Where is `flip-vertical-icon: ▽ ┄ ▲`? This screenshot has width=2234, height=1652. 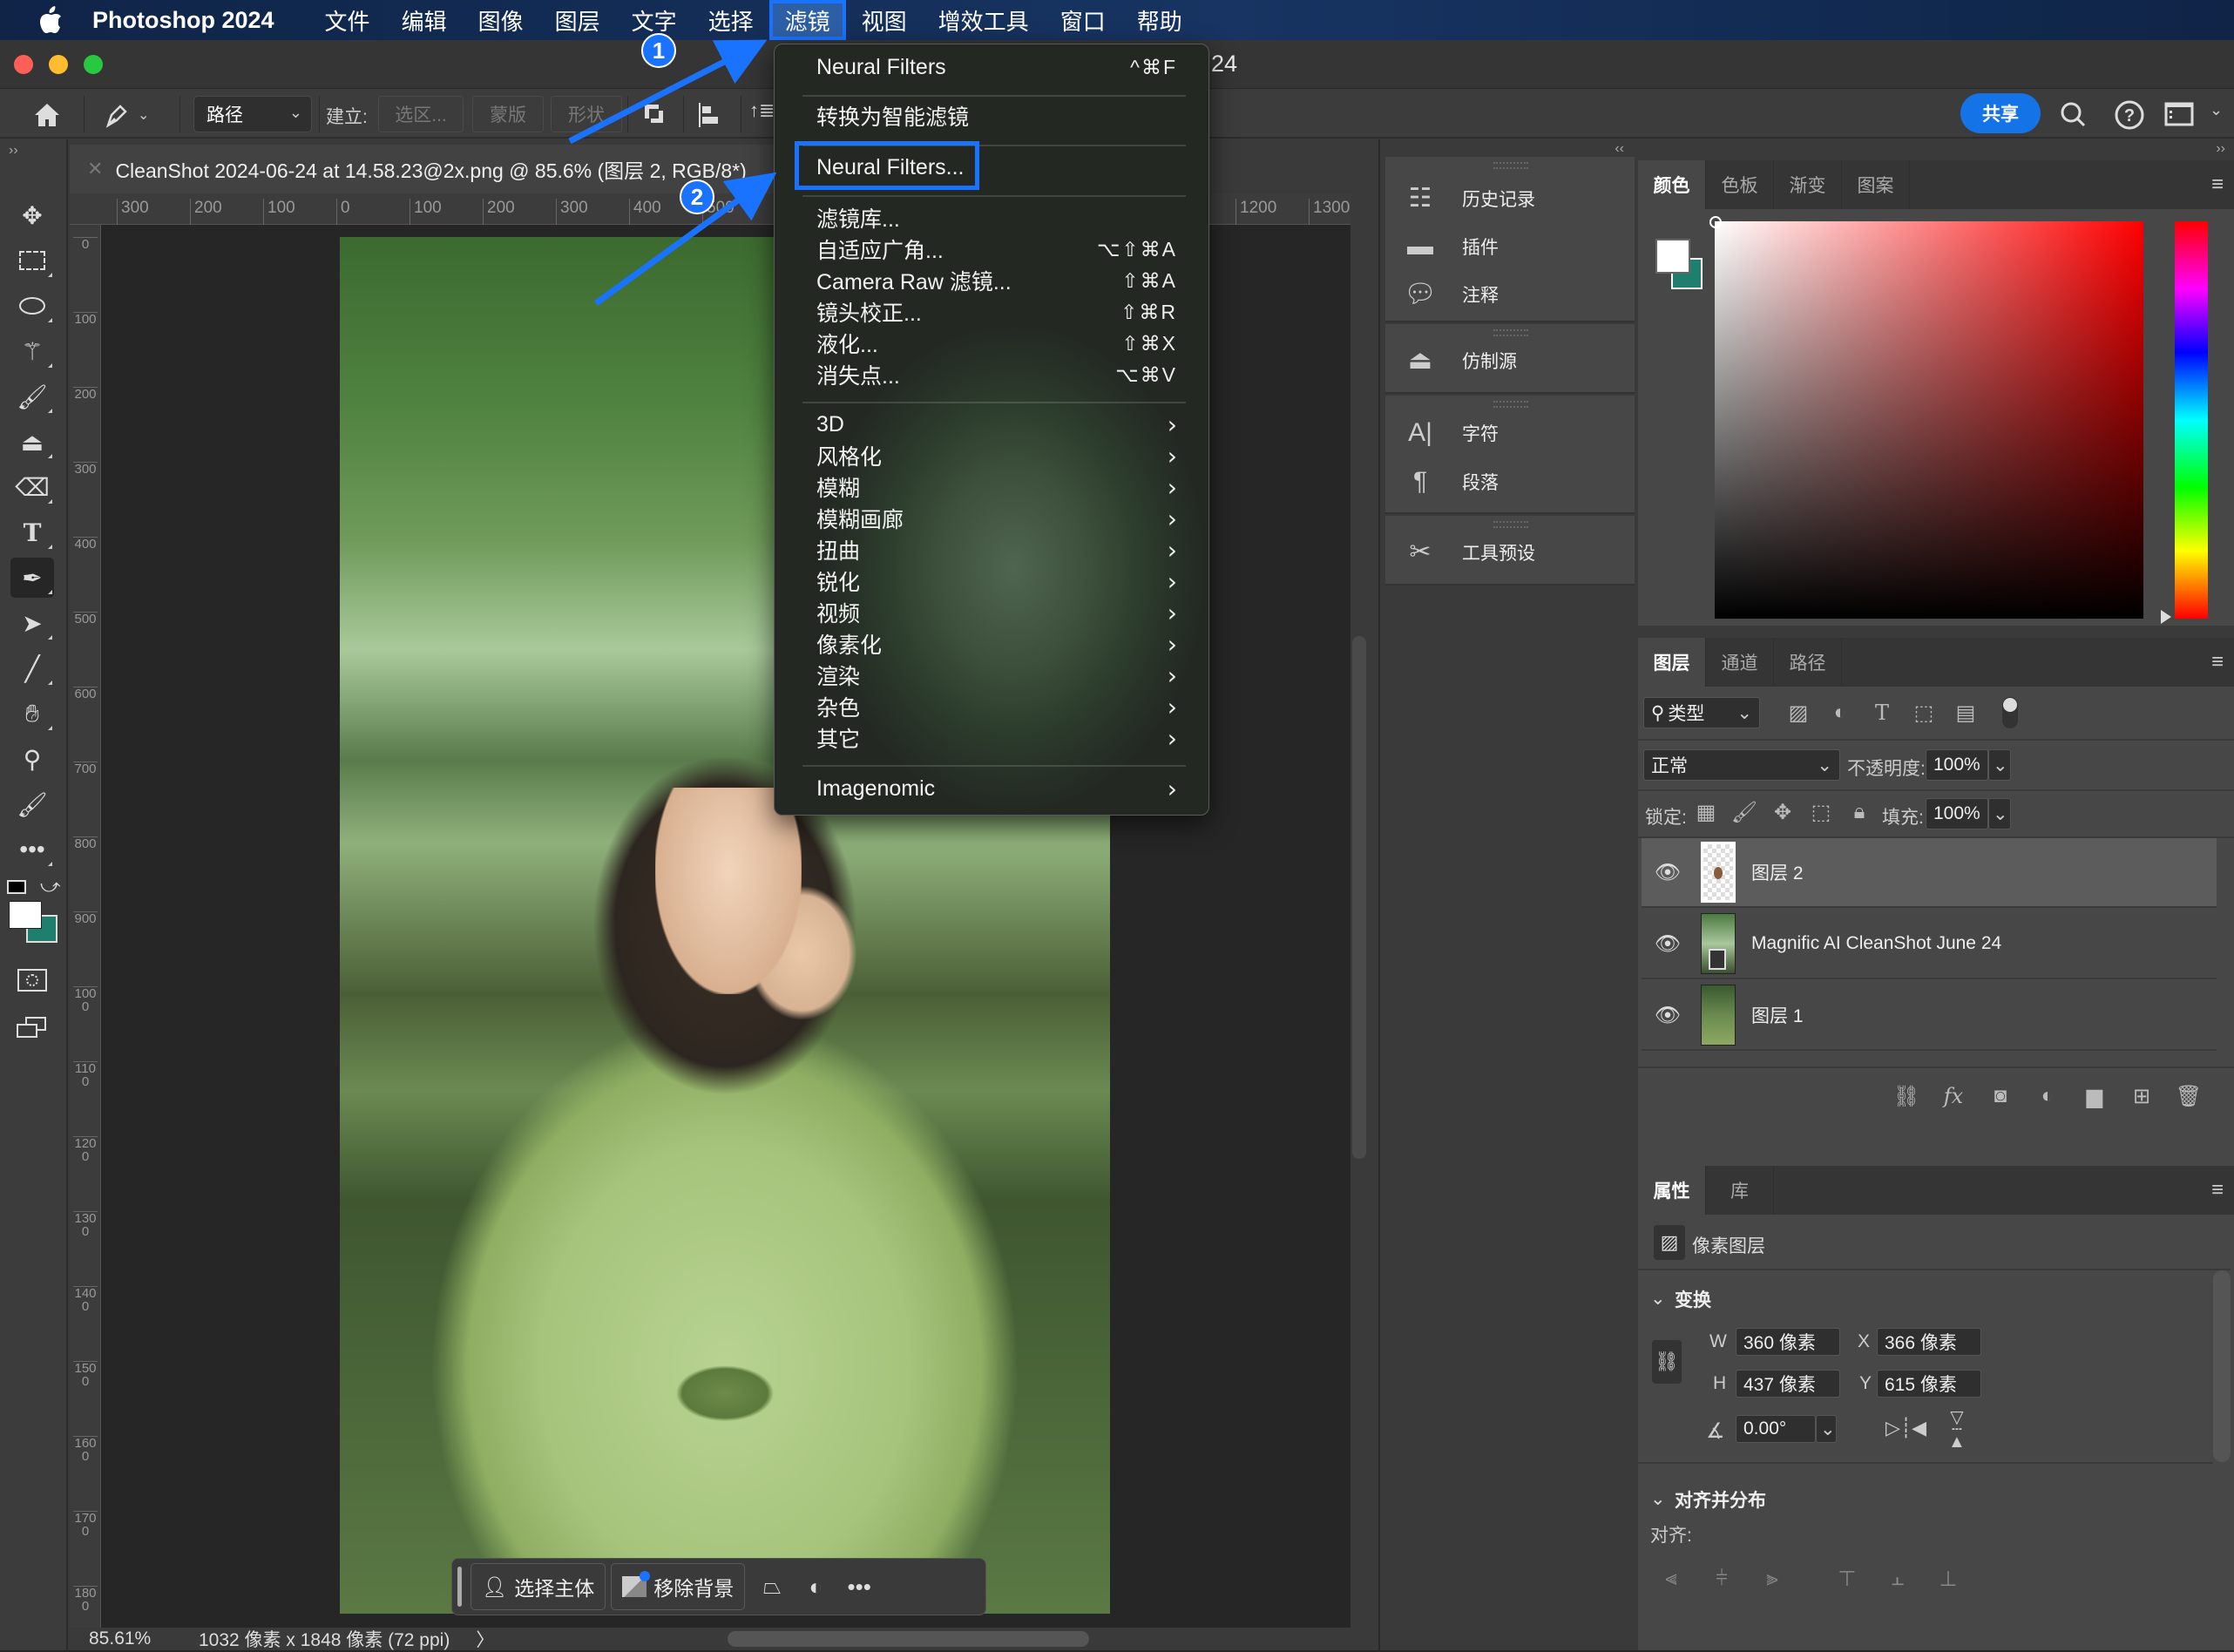 flip-vertical-icon: ▽ ┄ ▲ is located at coordinates (1957, 1430).